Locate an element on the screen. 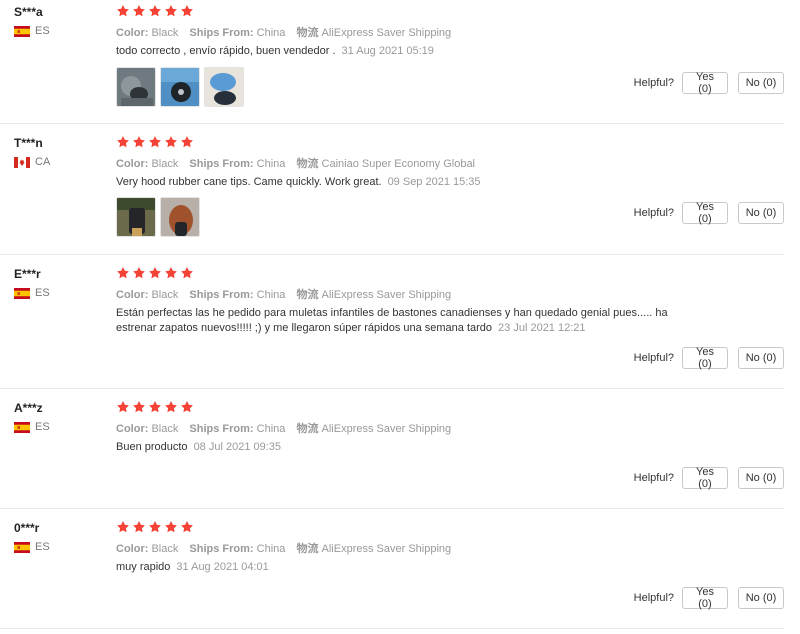 The height and width of the screenshot is (634, 800). review-date: 23 Jul 2021 12:21 is located at coordinates (542, 328).